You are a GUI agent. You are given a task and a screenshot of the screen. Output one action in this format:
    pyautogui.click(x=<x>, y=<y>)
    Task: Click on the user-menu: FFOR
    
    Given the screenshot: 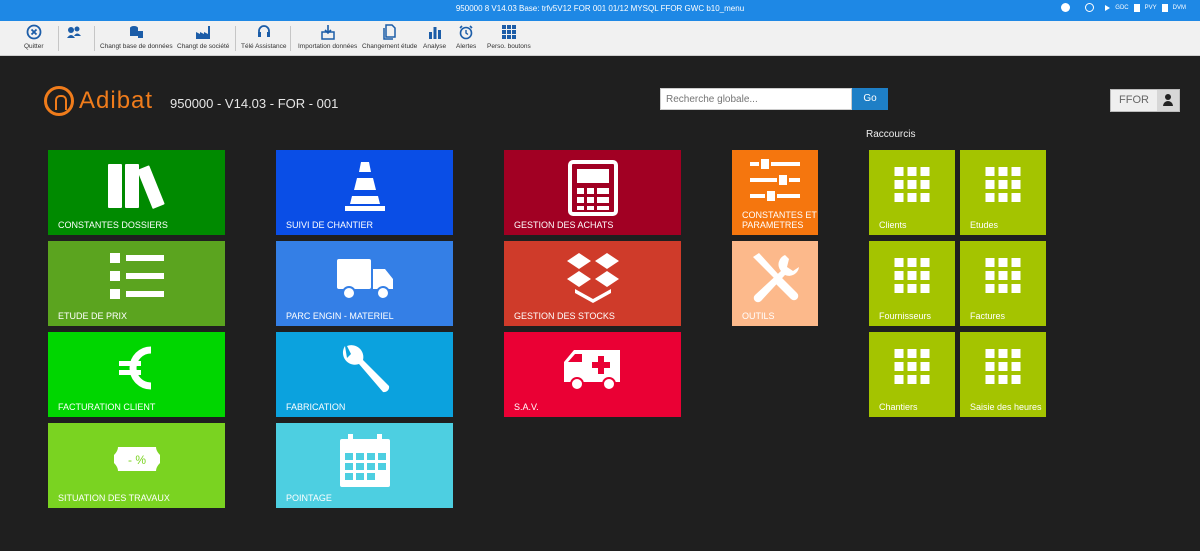 What is the action you would take?
    pyautogui.click(x=1145, y=100)
    